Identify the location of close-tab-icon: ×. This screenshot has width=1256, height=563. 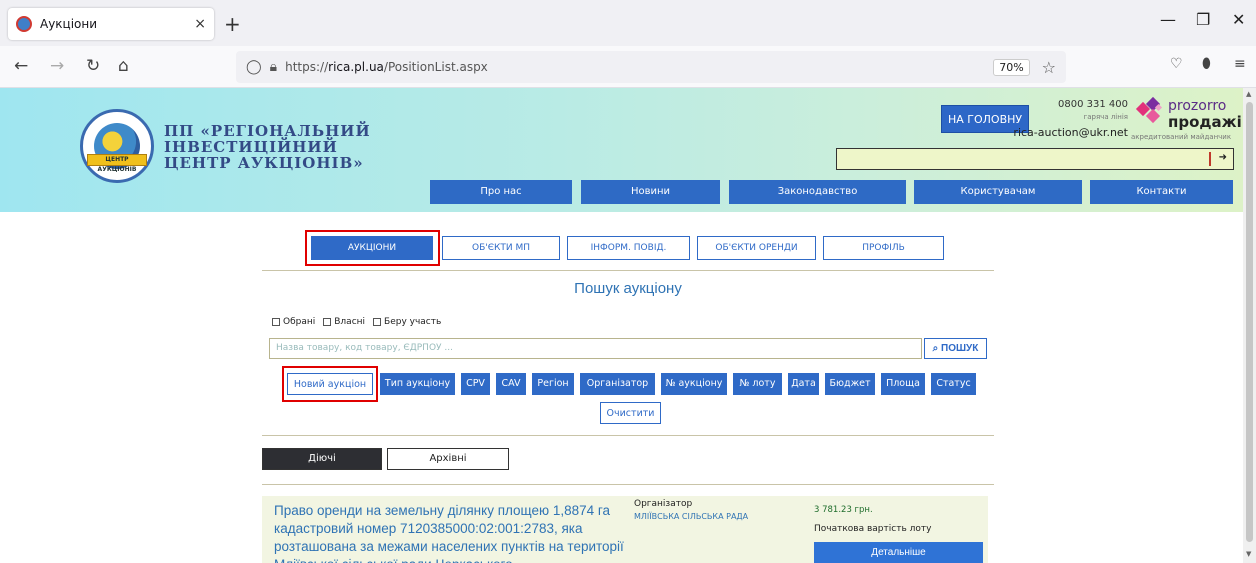
(200, 24).